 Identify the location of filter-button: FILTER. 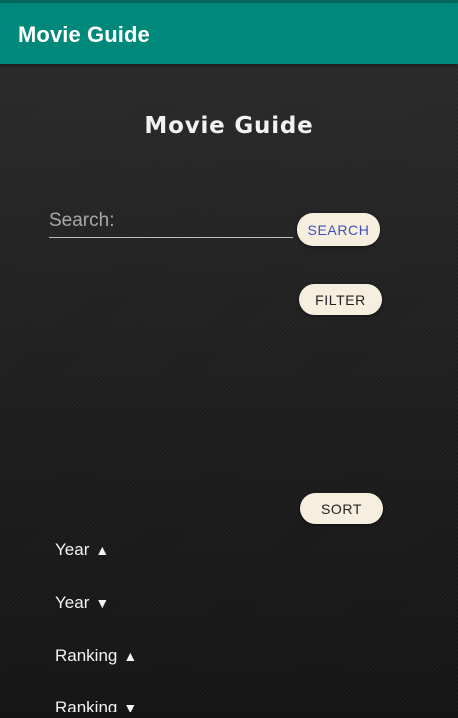
(340, 299).